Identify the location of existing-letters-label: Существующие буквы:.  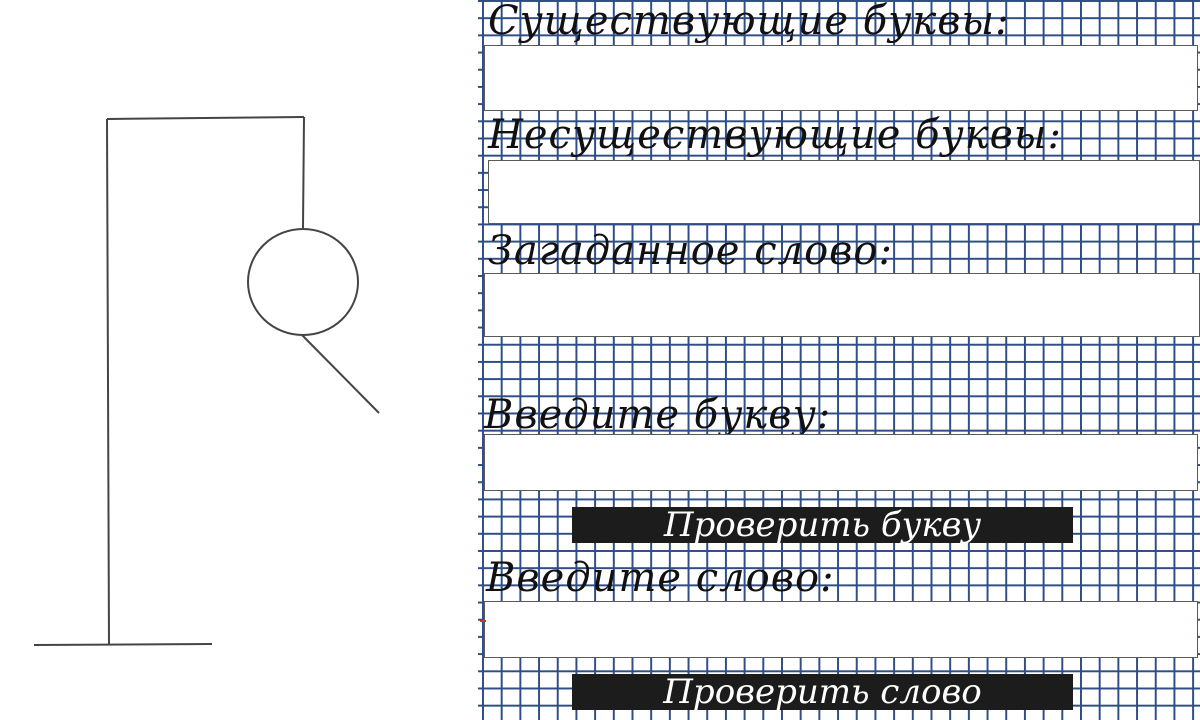
(749, 22).